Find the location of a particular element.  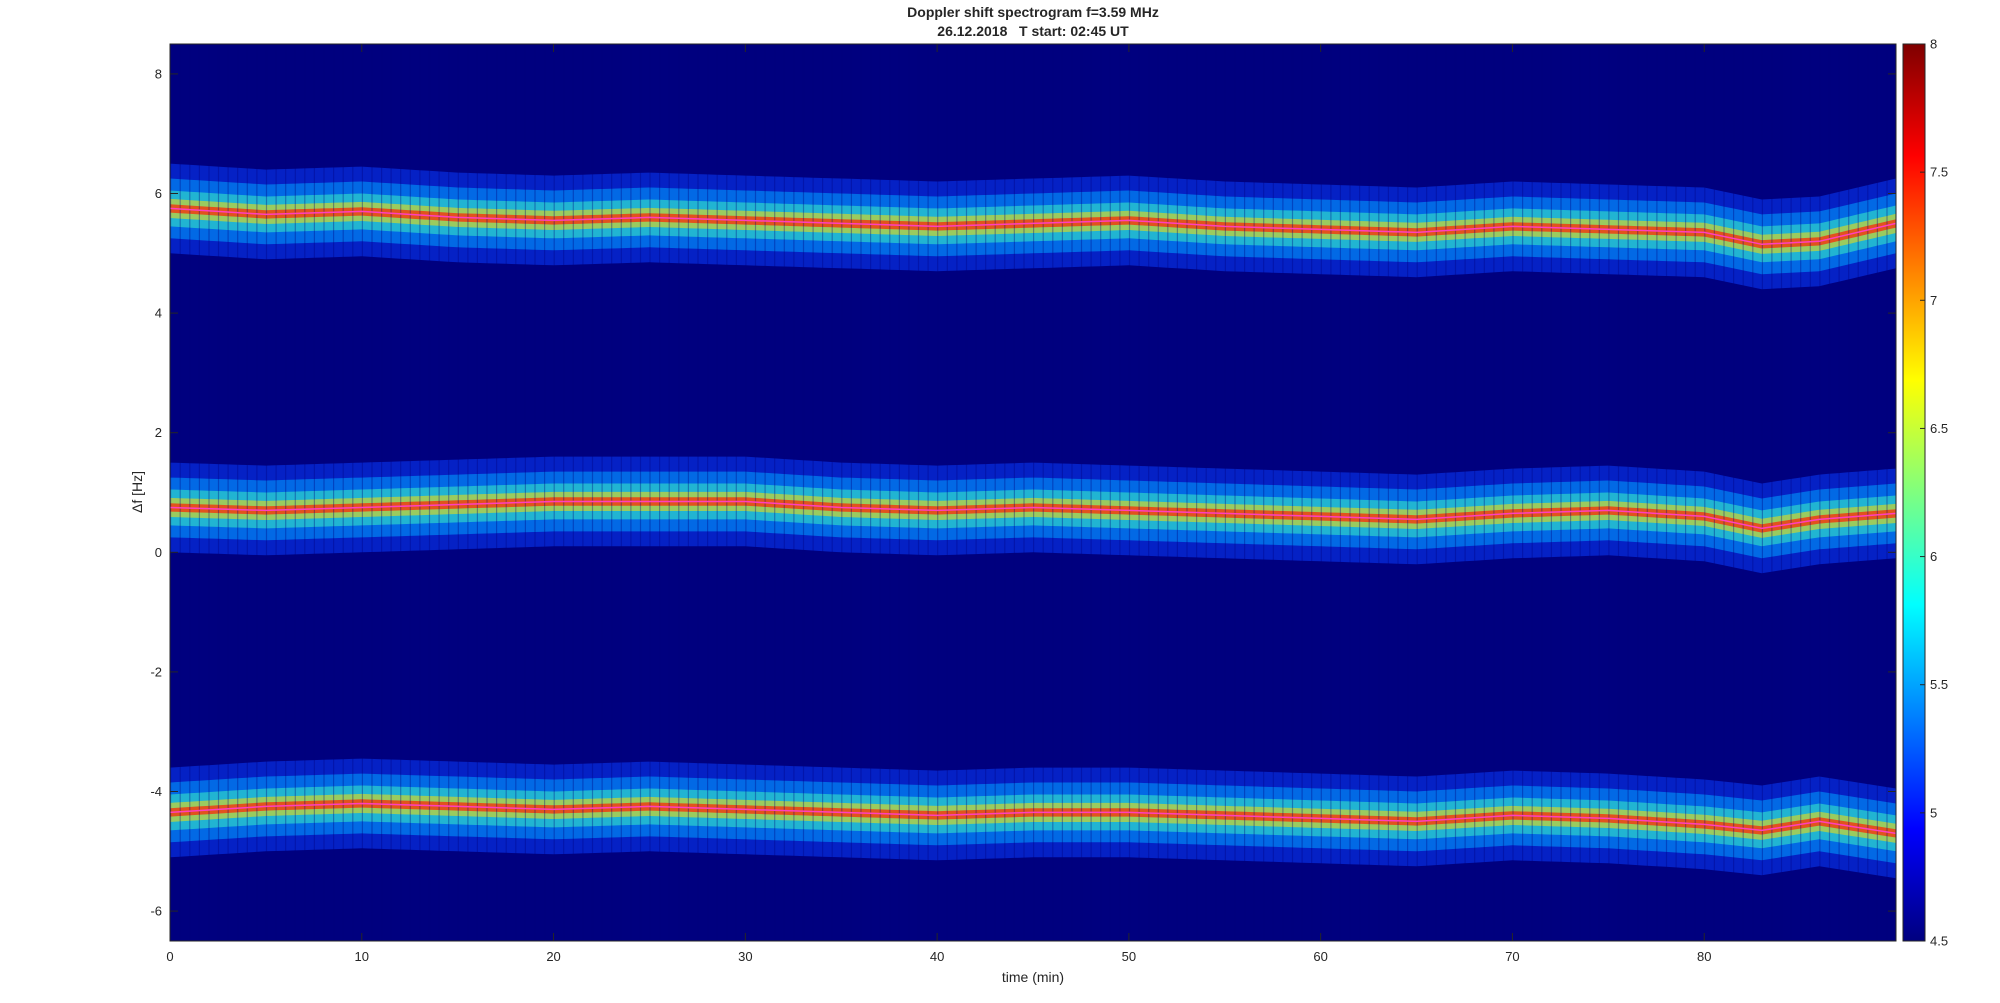

colorbar-tick-label: 7 is located at coordinates (1933, 300).